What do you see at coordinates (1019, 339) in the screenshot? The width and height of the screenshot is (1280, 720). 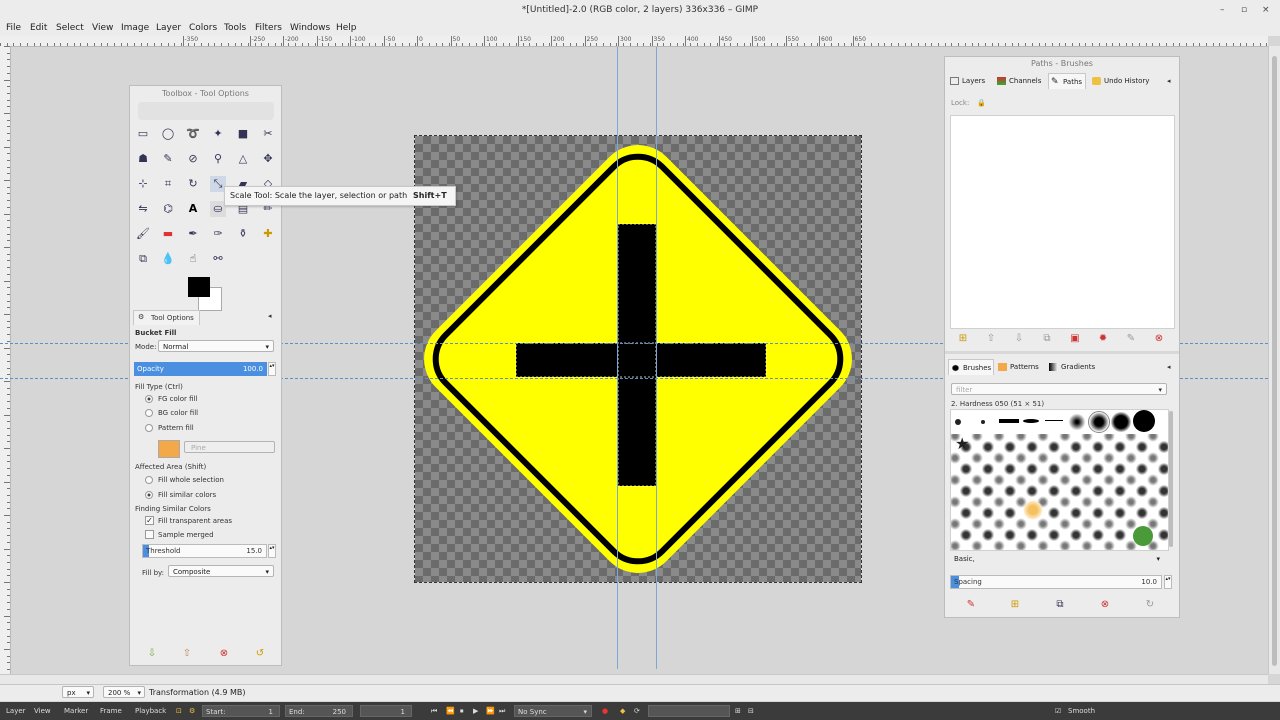 I see `lower-path-icon: ⇩` at bounding box center [1019, 339].